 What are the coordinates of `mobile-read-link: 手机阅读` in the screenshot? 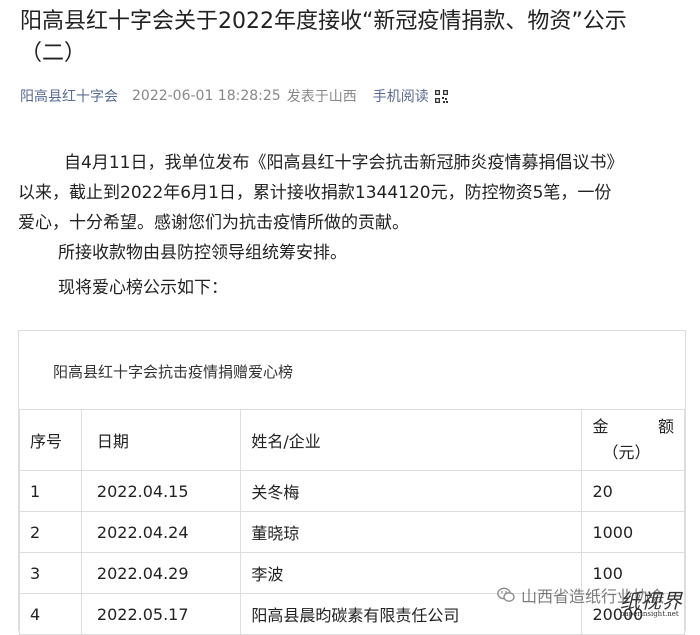 It's located at (401, 96).